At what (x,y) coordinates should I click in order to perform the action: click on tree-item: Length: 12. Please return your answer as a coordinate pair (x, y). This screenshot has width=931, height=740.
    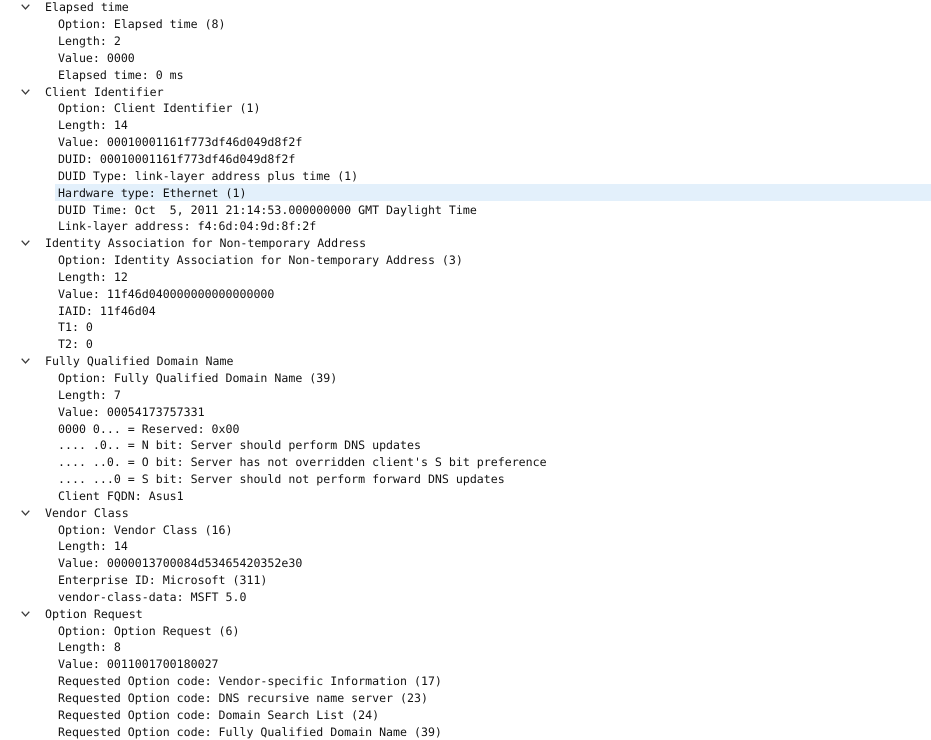
    Looking at the image, I should click on (93, 277).